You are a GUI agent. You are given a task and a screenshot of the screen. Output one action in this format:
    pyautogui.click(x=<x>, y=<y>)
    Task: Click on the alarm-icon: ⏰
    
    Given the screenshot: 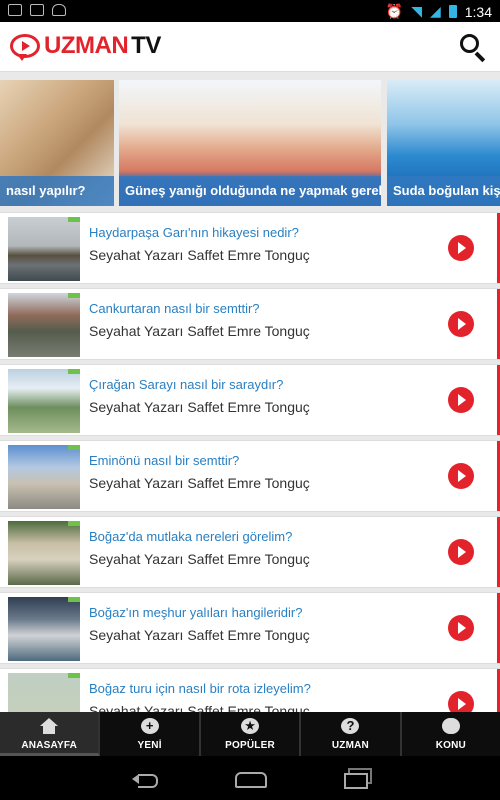 What is the action you would take?
    pyautogui.click(x=394, y=11)
    